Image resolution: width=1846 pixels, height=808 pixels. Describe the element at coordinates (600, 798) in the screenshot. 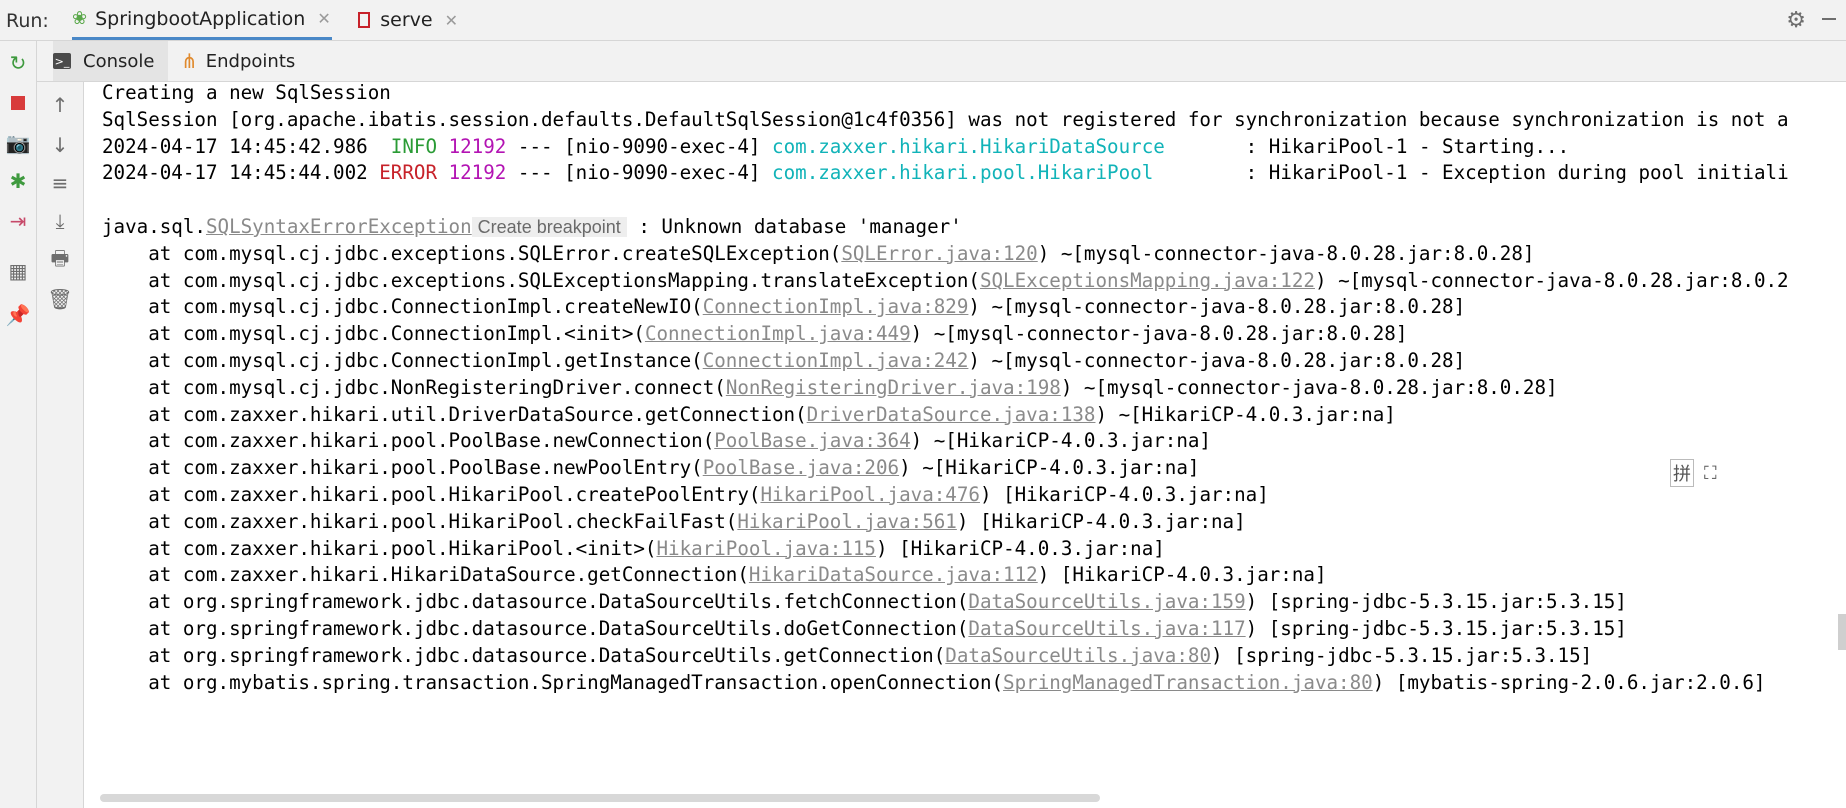

I see `horizontal-scrollbar` at that location.